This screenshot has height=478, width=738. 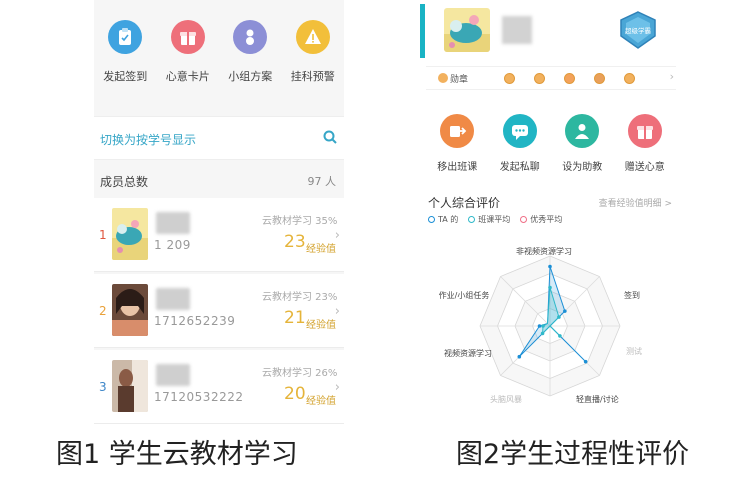 What do you see at coordinates (582, 131) in the screenshot?
I see `person-icon` at bounding box center [582, 131].